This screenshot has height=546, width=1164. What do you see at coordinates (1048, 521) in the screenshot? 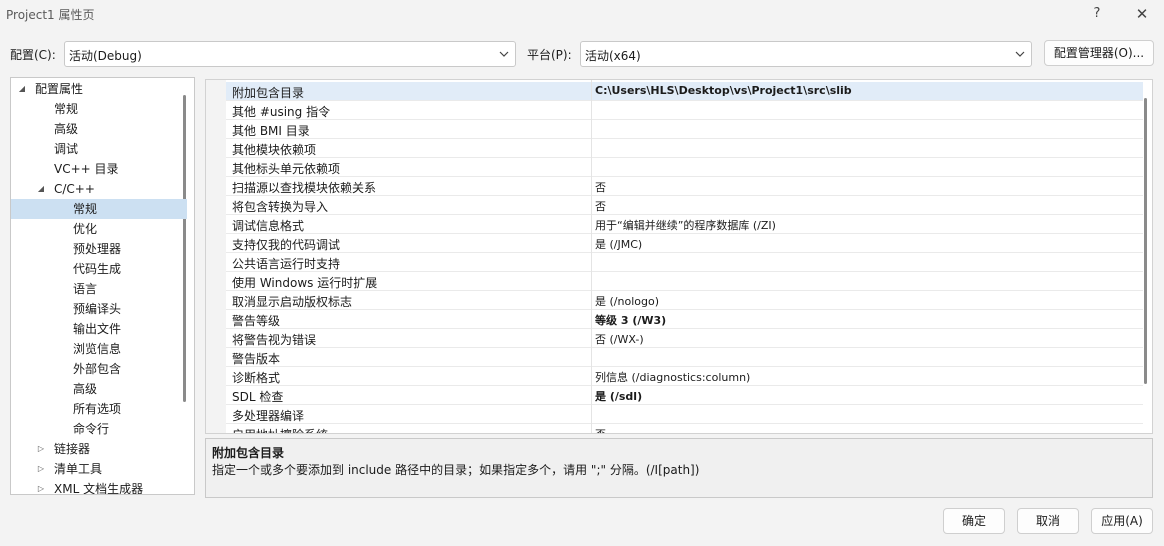
I see `cancel-button: 取消` at bounding box center [1048, 521].